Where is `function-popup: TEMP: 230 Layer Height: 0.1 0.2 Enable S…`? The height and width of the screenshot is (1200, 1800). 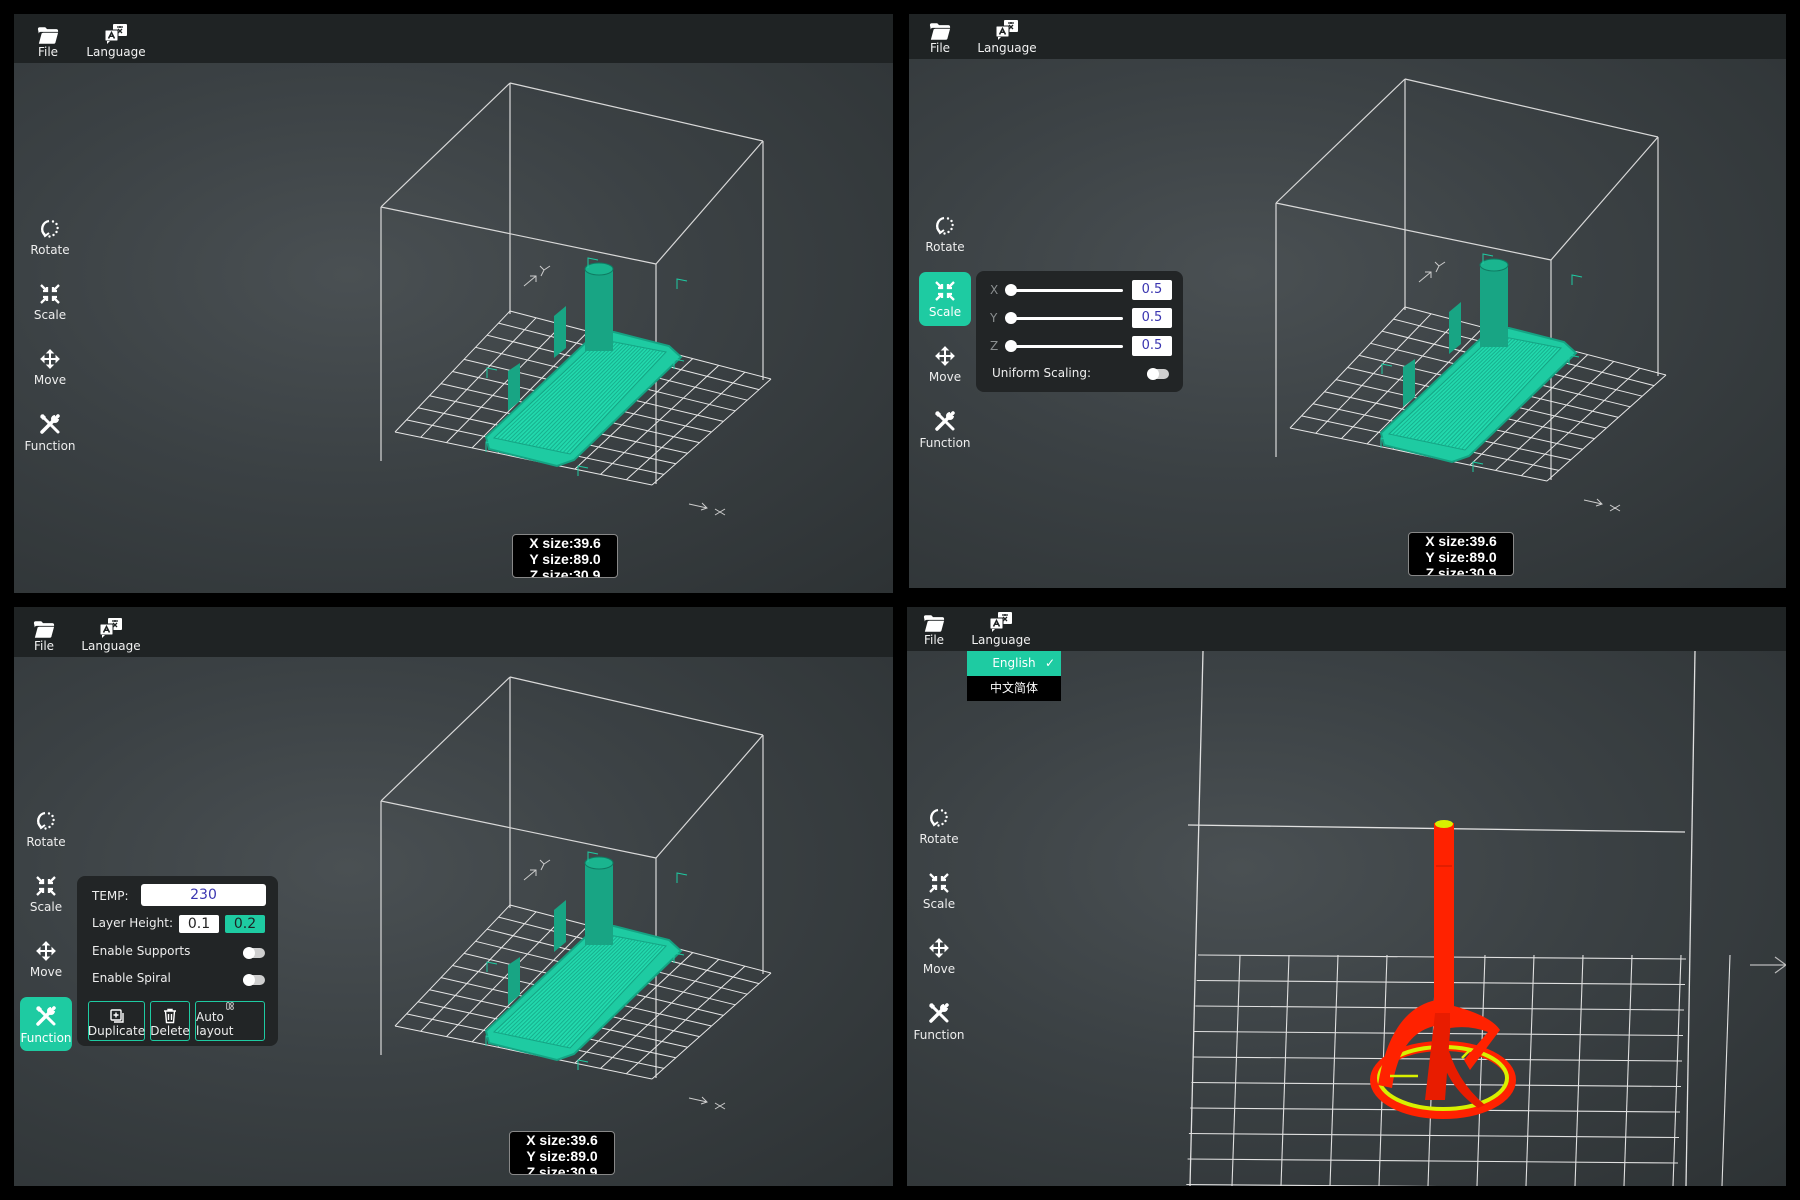 function-popup: TEMP: 230 Layer Height: 0.1 0.2 Enable S… is located at coordinates (177, 961).